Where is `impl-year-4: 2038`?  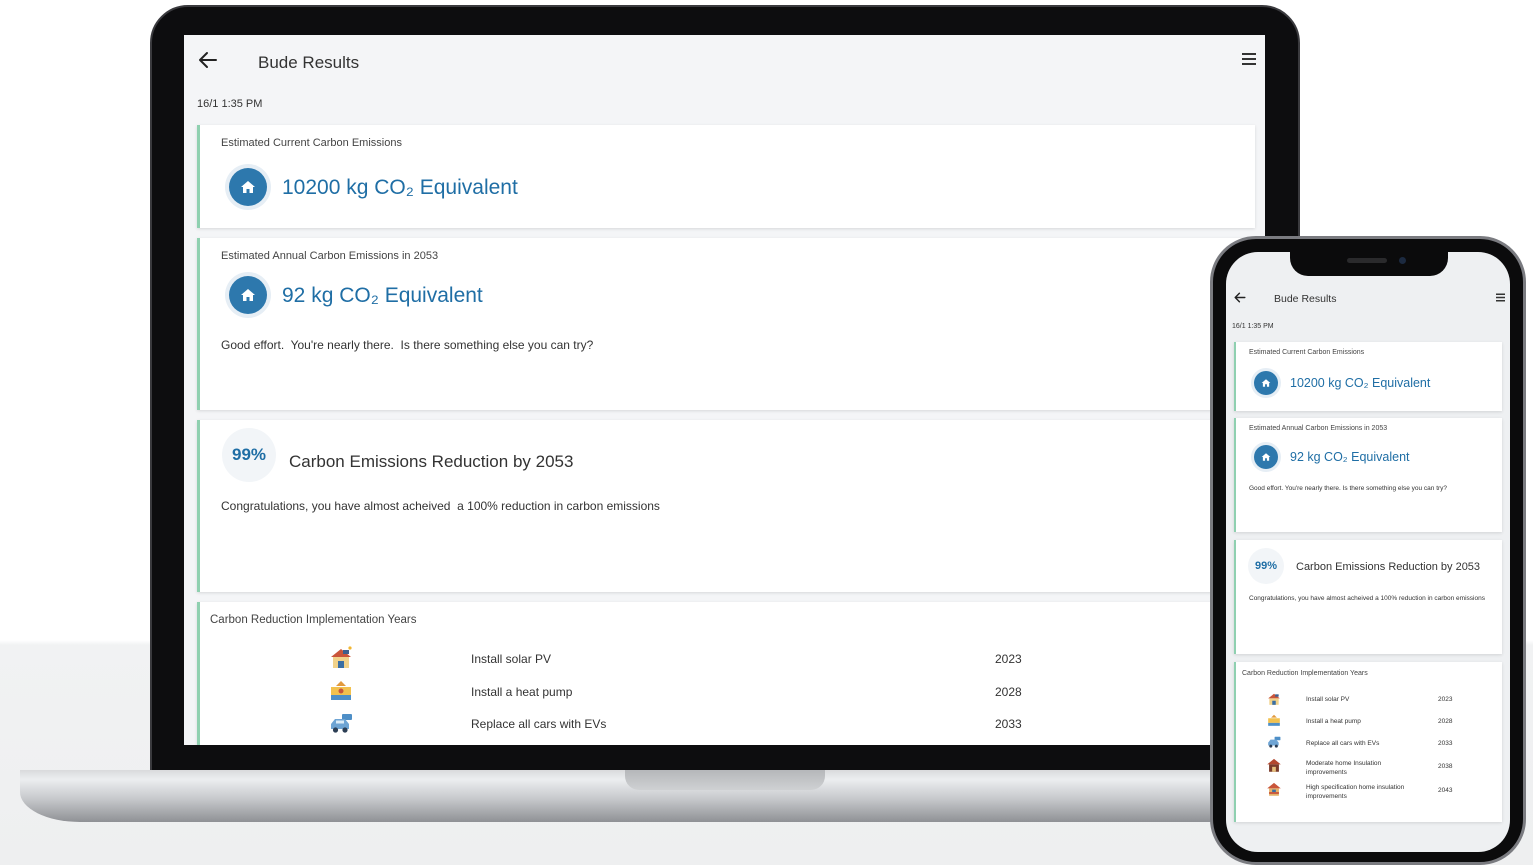 impl-year-4: 2038 is located at coordinates (1445, 766).